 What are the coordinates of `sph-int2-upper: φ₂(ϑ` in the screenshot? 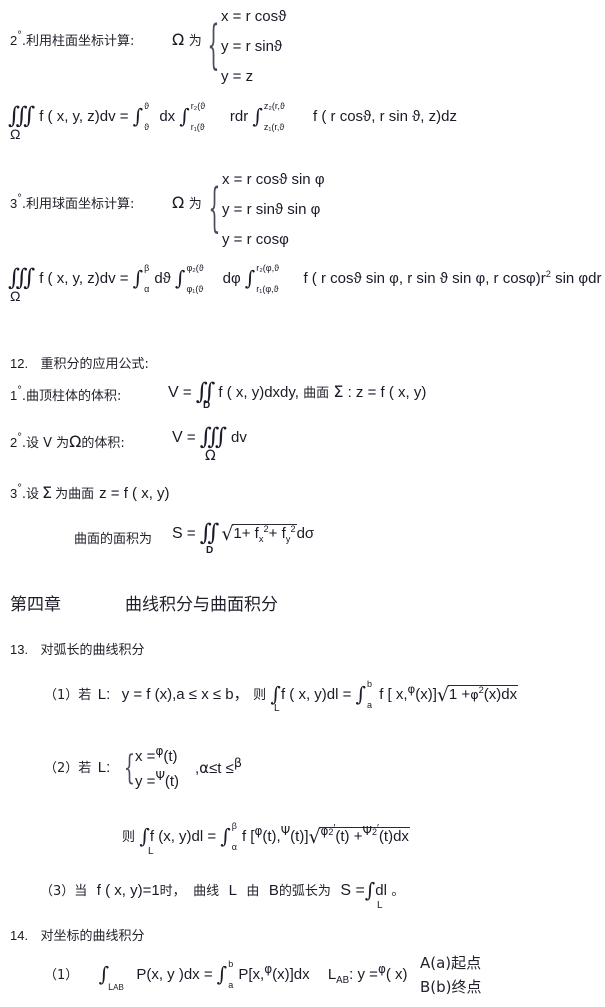 It's located at (195, 268).